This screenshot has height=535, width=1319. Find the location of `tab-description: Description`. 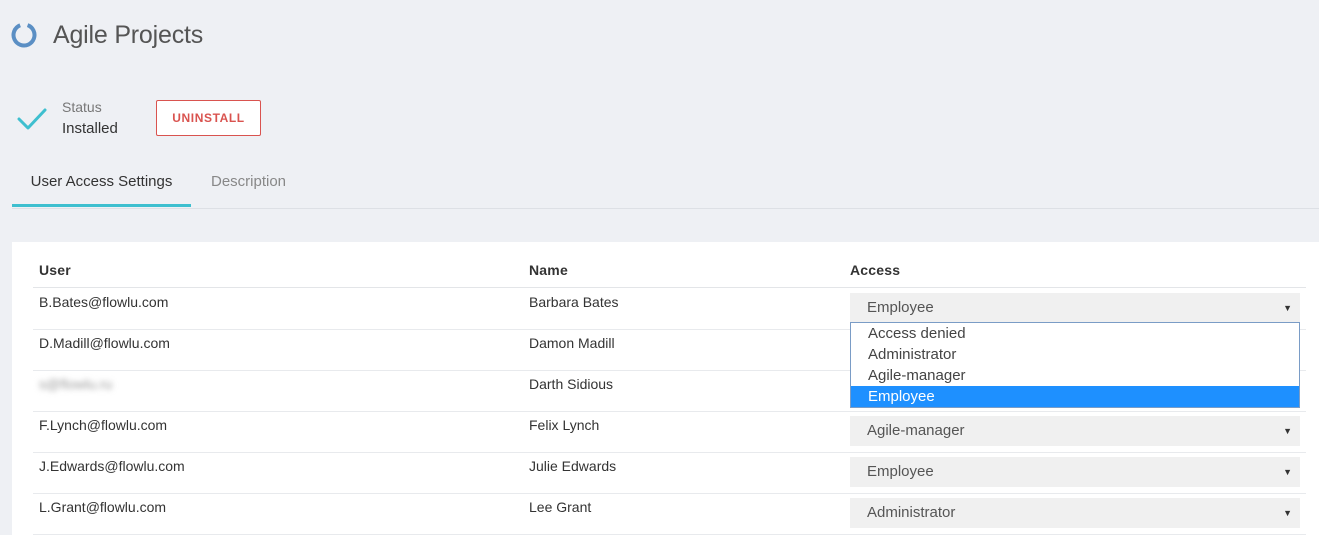

tab-description: Description is located at coordinates (248, 185).